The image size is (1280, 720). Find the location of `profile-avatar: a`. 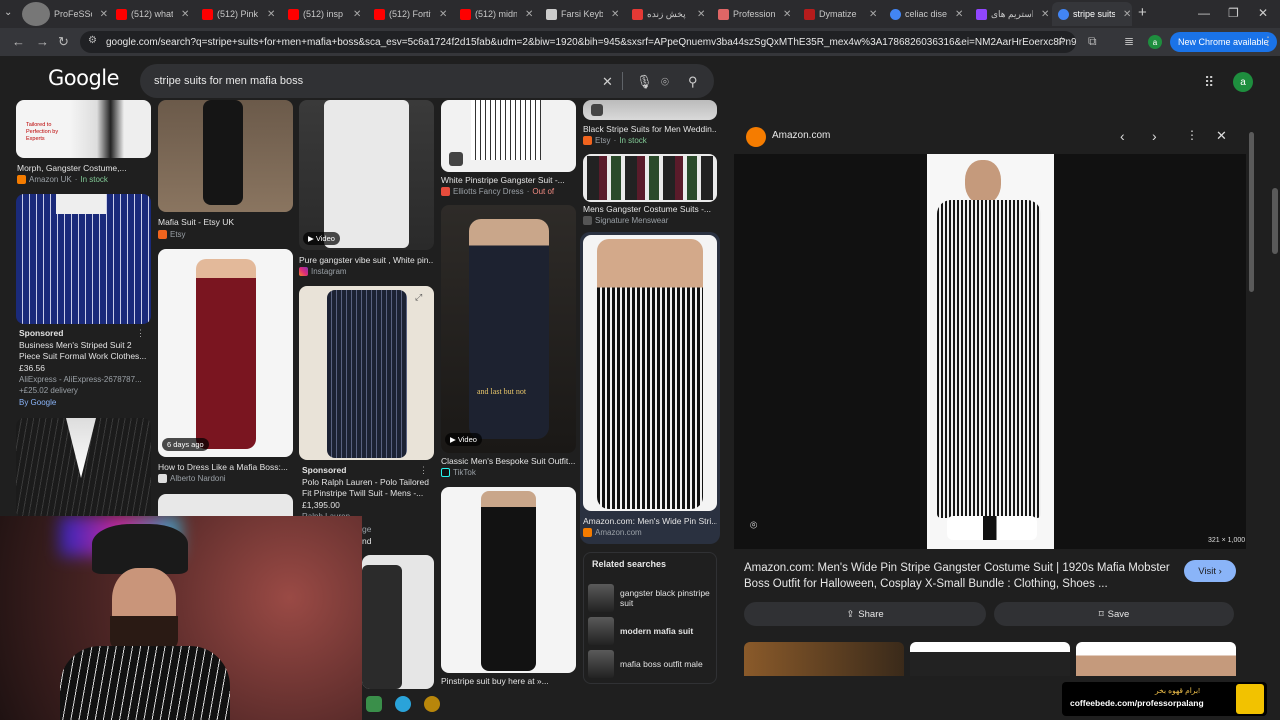

profile-avatar: a is located at coordinates (1155, 42).